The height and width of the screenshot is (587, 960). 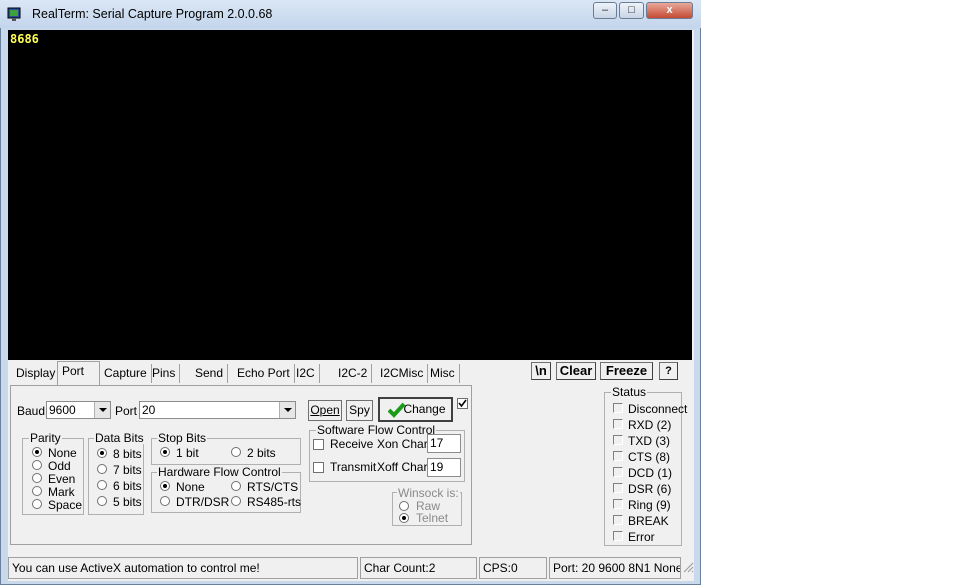 I want to click on tab-i2cmisc: I2CMisc, so click(x=402, y=373).